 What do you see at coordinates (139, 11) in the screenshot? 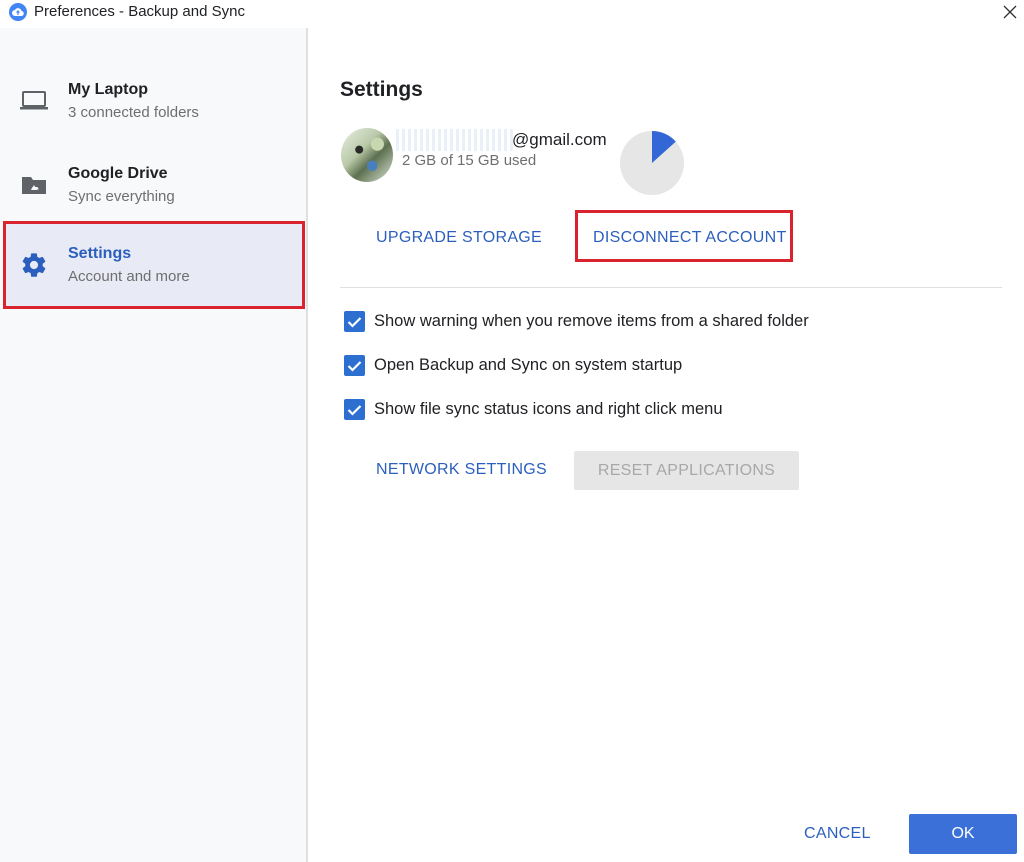
I see `window-title: Preferences - Backup and Sync` at bounding box center [139, 11].